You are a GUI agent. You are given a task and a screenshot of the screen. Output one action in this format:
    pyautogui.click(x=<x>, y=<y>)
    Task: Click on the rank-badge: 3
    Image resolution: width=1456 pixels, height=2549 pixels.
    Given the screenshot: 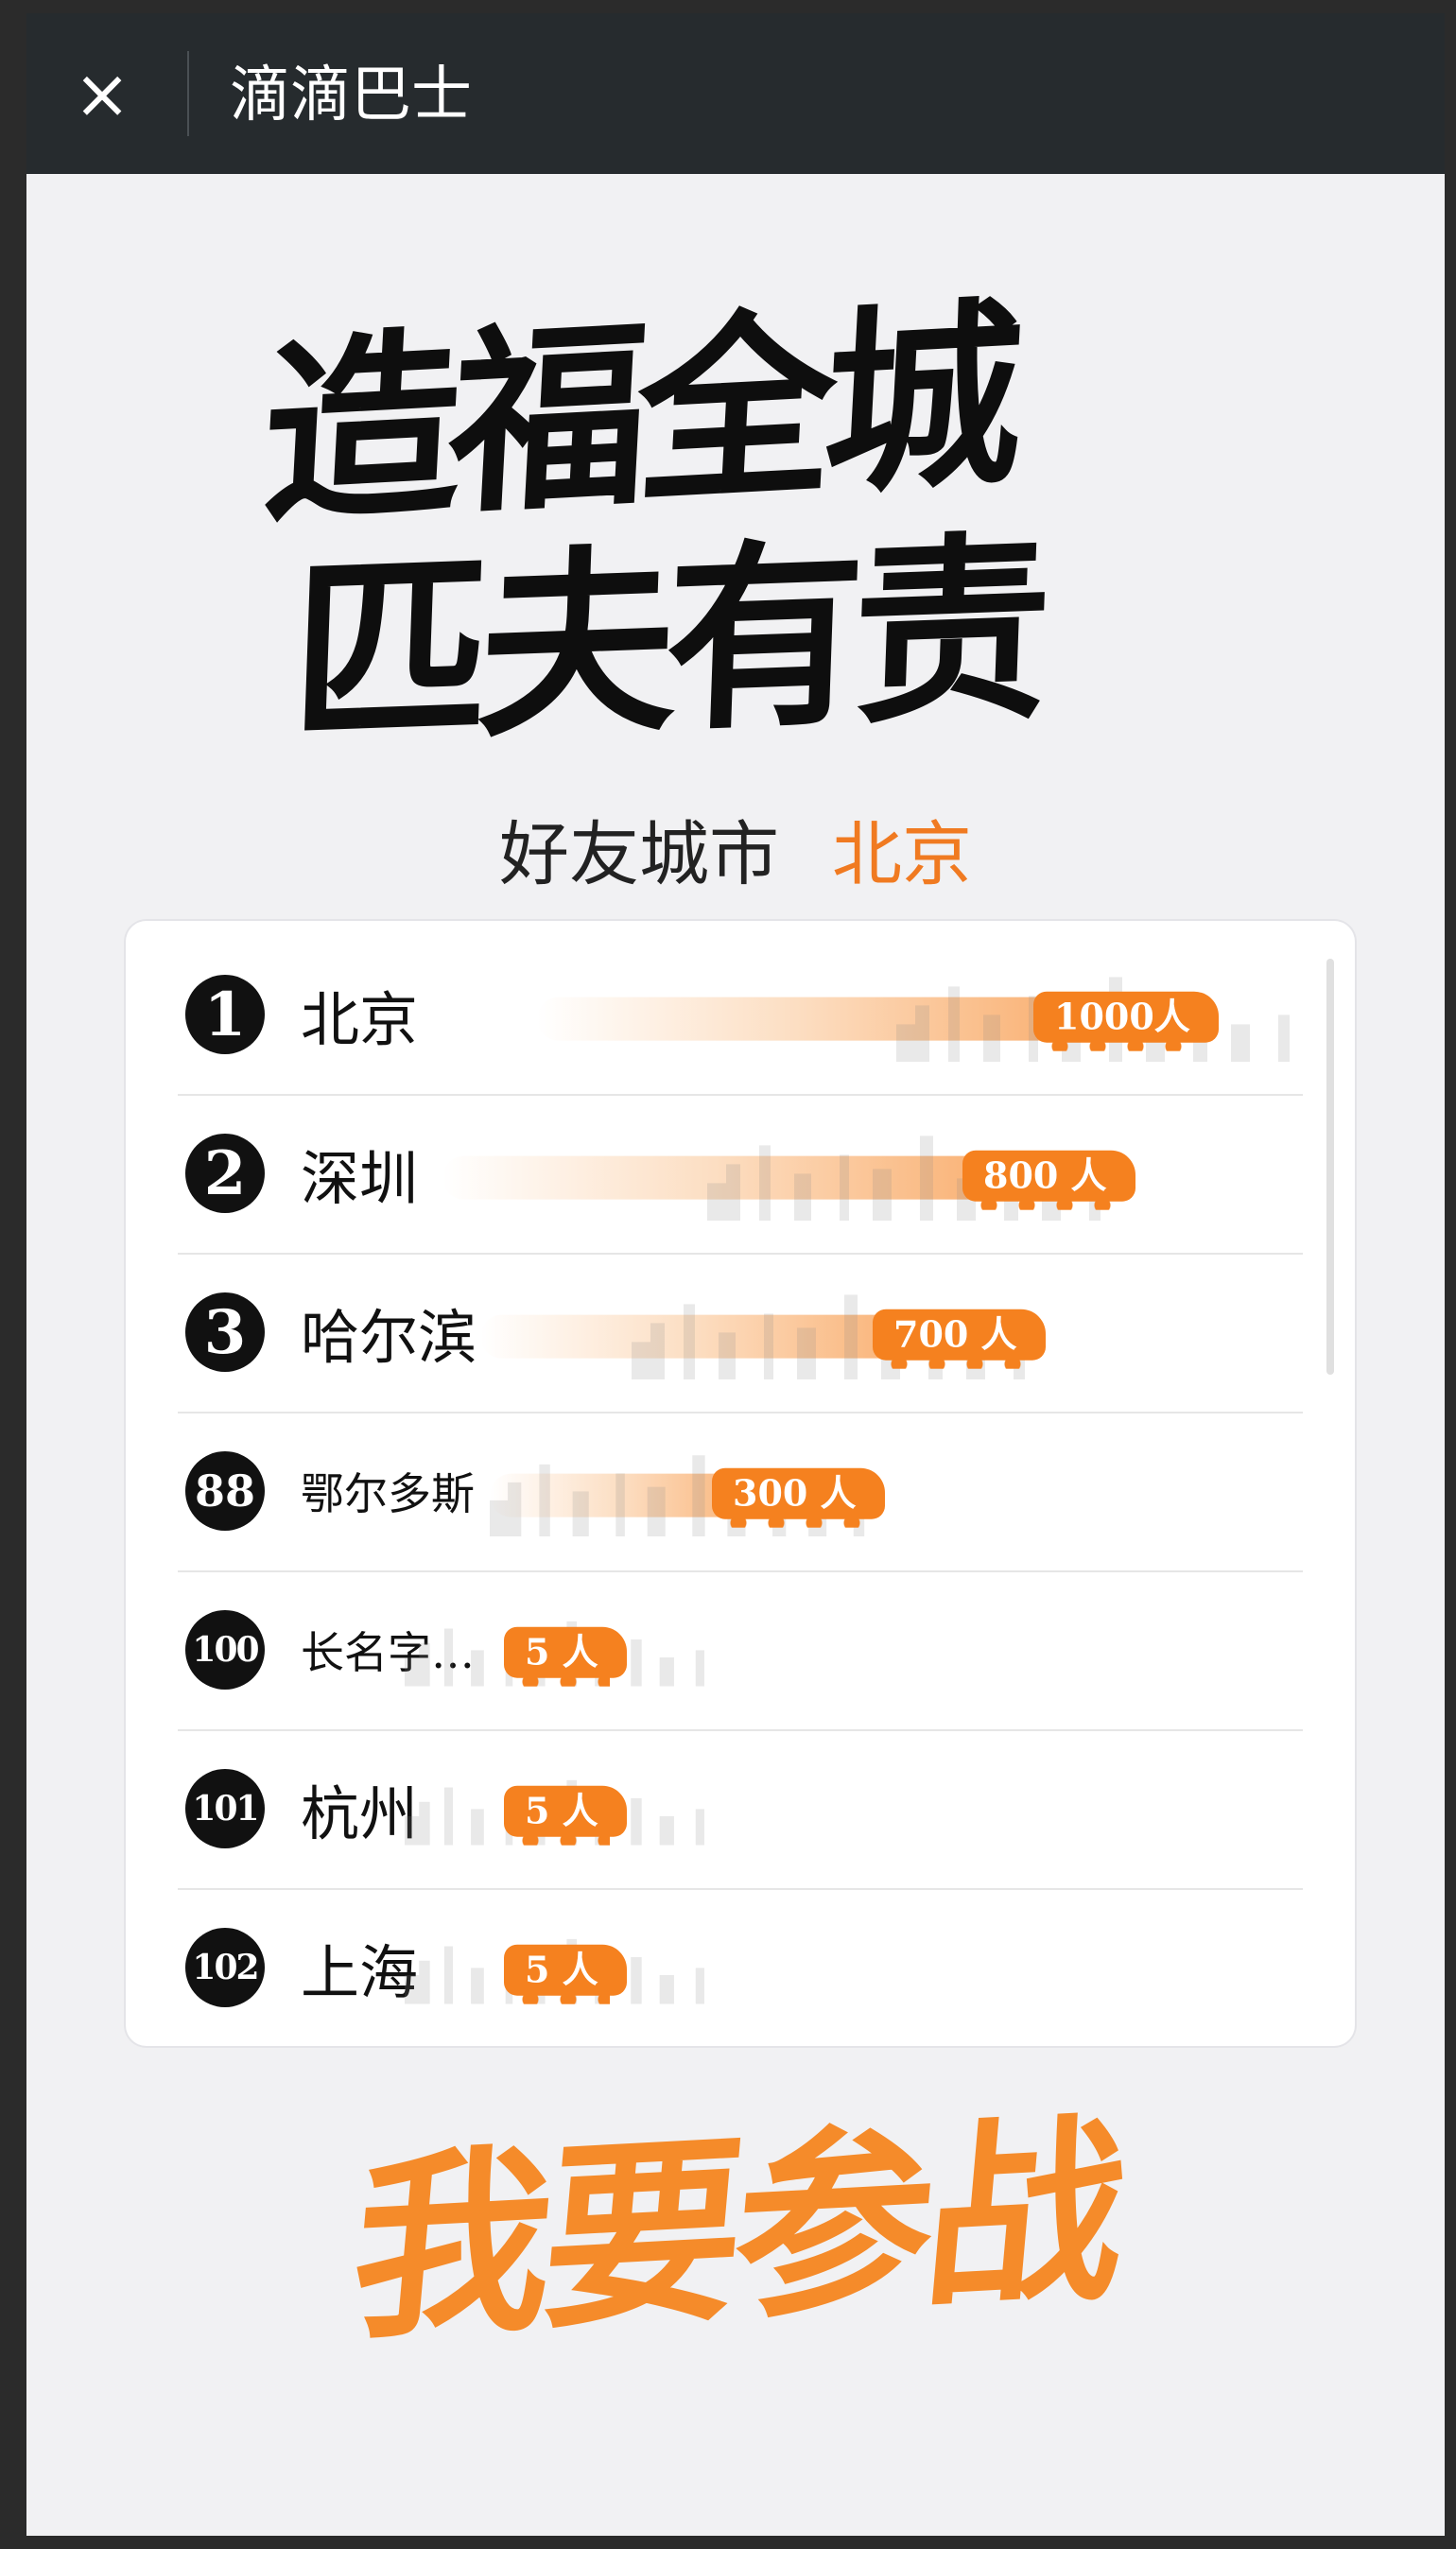 What is the action you would take?
    pyautogui.click(x=225, y=1332)
    